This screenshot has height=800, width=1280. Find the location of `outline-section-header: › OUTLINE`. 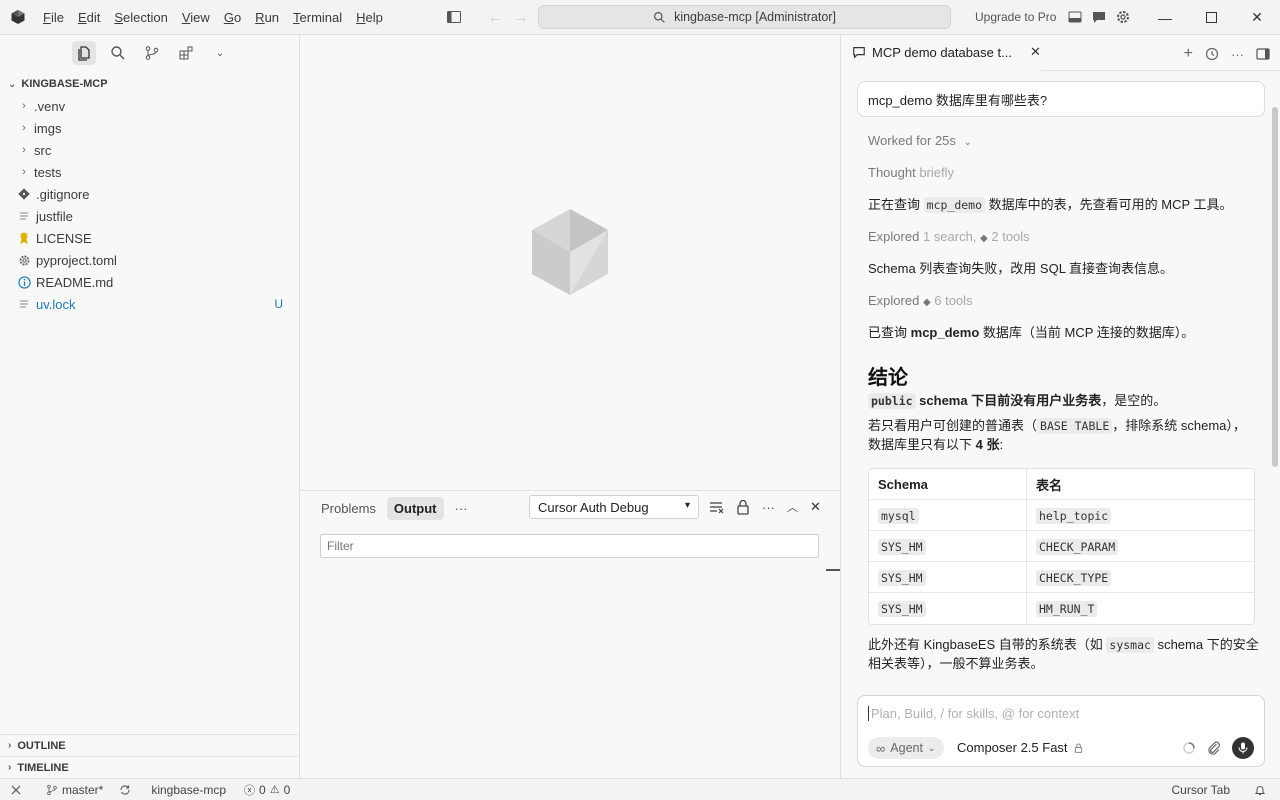

outline-section-header: › OUTLINE is located at coordinates (149, 745).